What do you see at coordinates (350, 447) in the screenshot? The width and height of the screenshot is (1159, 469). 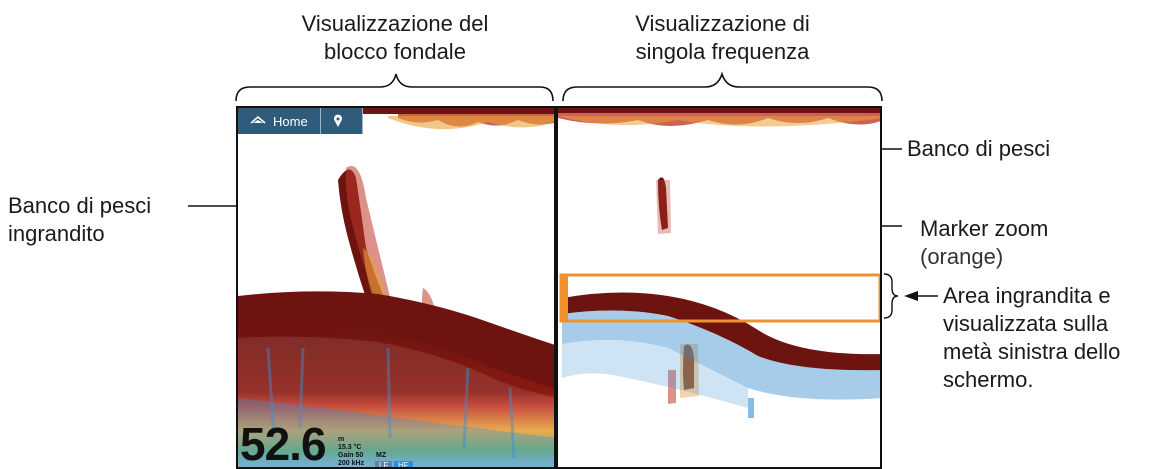 I see `temperature-readout: 15.3 °C` at bounding box center [350, 447].